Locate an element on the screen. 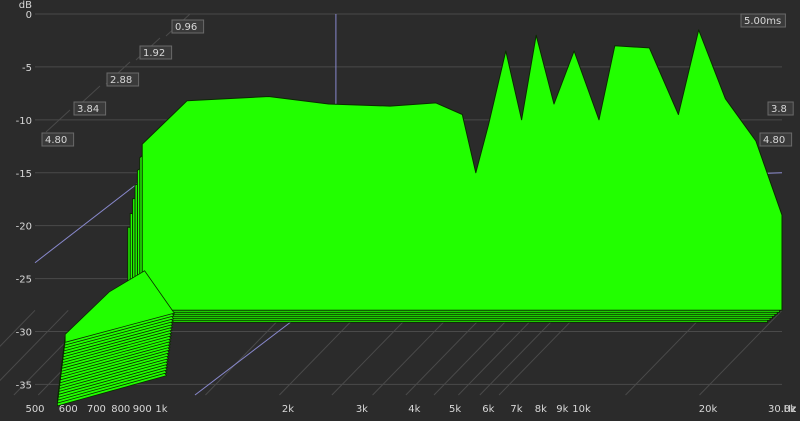 The height and width of the screenshot is (421, 800). x-tick-label: 8k is located at coordinates (541, 409).